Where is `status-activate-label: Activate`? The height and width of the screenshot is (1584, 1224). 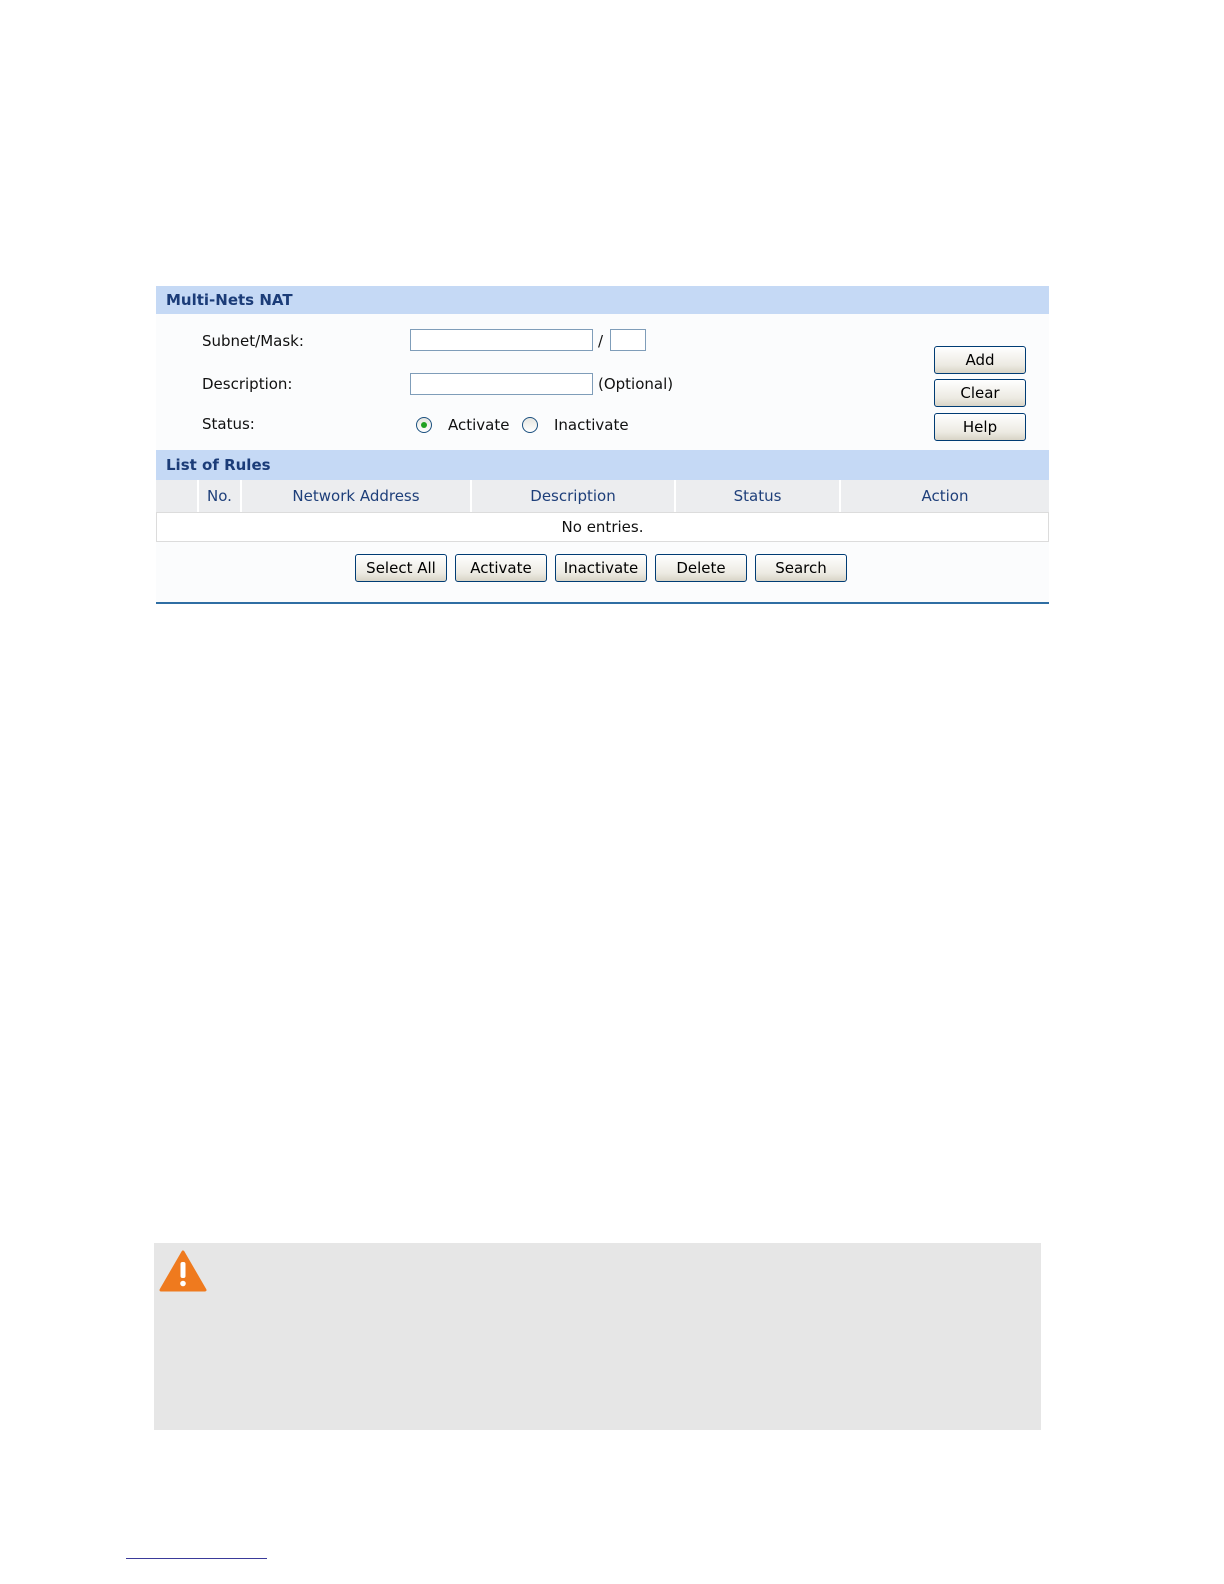 status-activate-label: Activate is located at coordinates (479, 425).